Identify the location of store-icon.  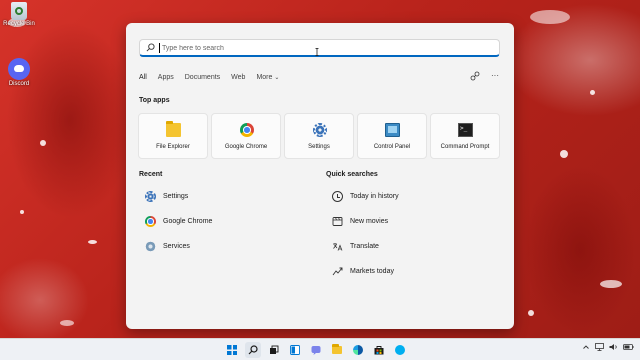
(379, 350).